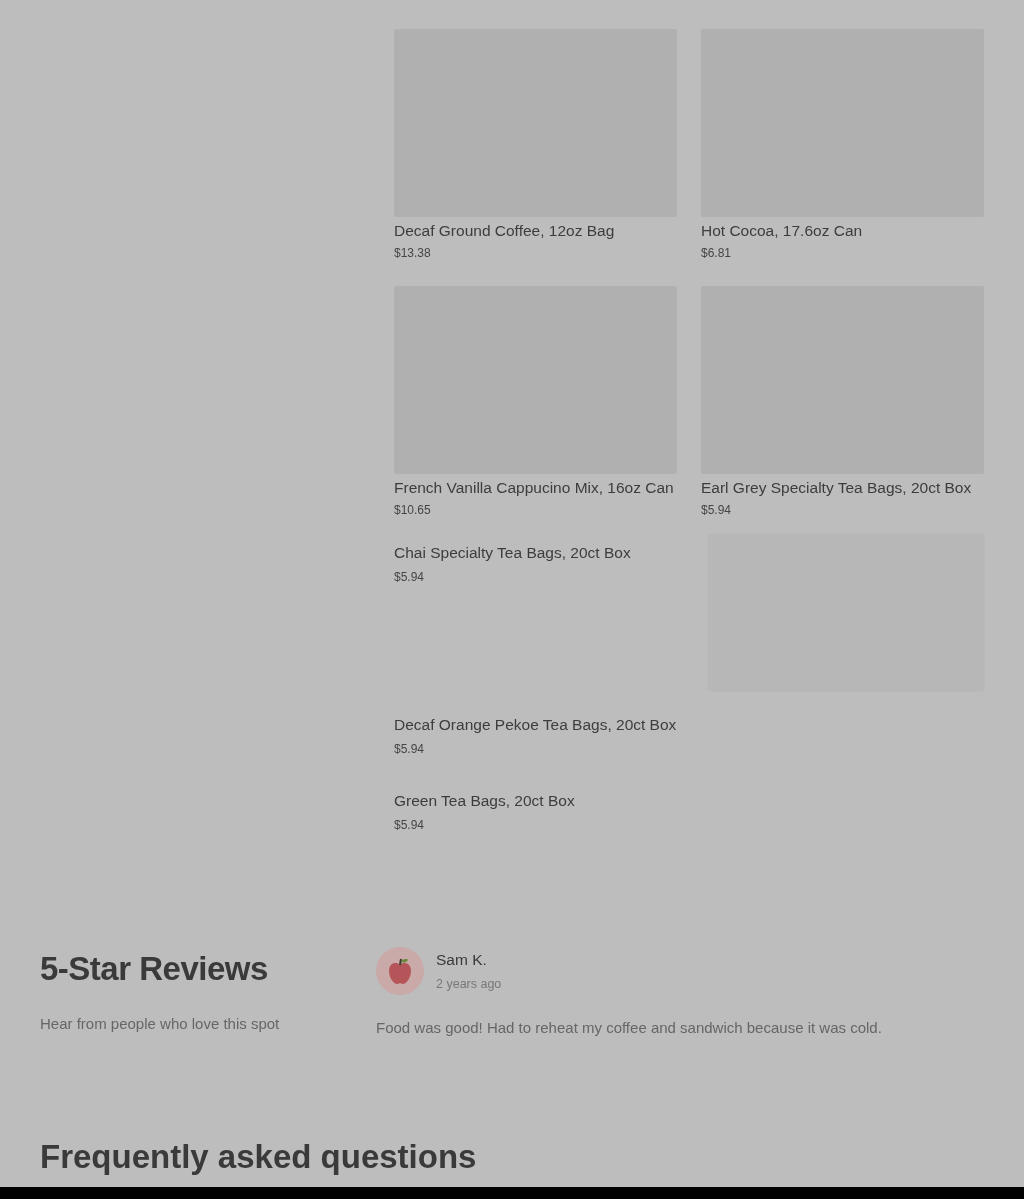  I want to click on review-time: 2 years ago, so click(469, 985).